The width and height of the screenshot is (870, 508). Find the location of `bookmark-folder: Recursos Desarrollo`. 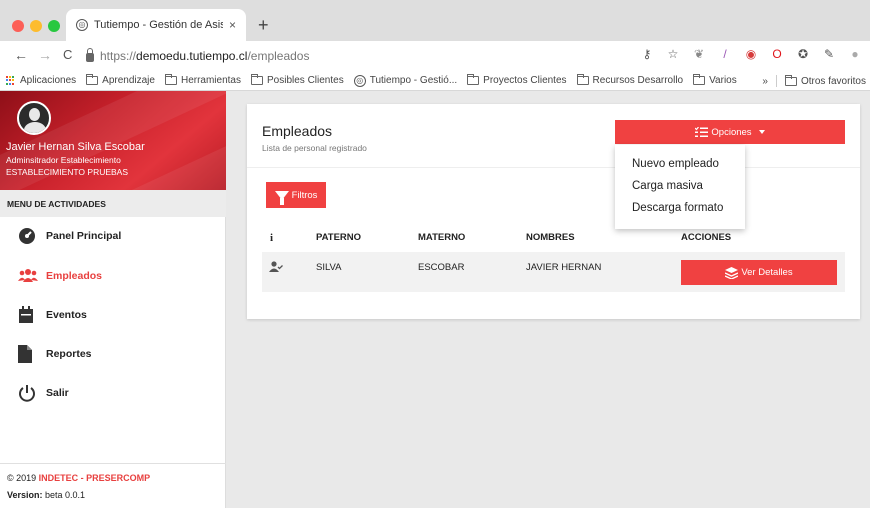

bookmark-folder: Recursos Desarrollo is located at coordinates (629, 80).